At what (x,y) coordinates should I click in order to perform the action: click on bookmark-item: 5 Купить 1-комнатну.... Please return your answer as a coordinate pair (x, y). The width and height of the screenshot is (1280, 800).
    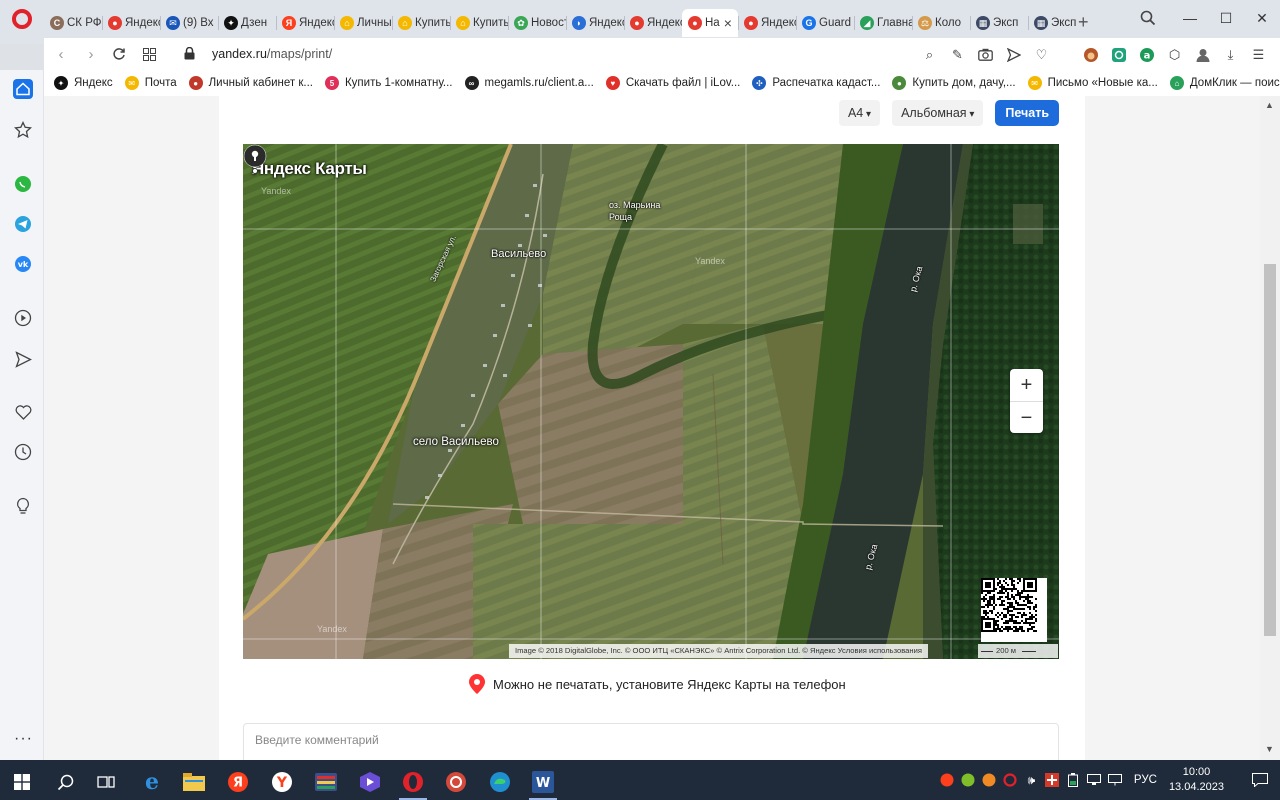
    Looking at the image, I should click on (388, 83).